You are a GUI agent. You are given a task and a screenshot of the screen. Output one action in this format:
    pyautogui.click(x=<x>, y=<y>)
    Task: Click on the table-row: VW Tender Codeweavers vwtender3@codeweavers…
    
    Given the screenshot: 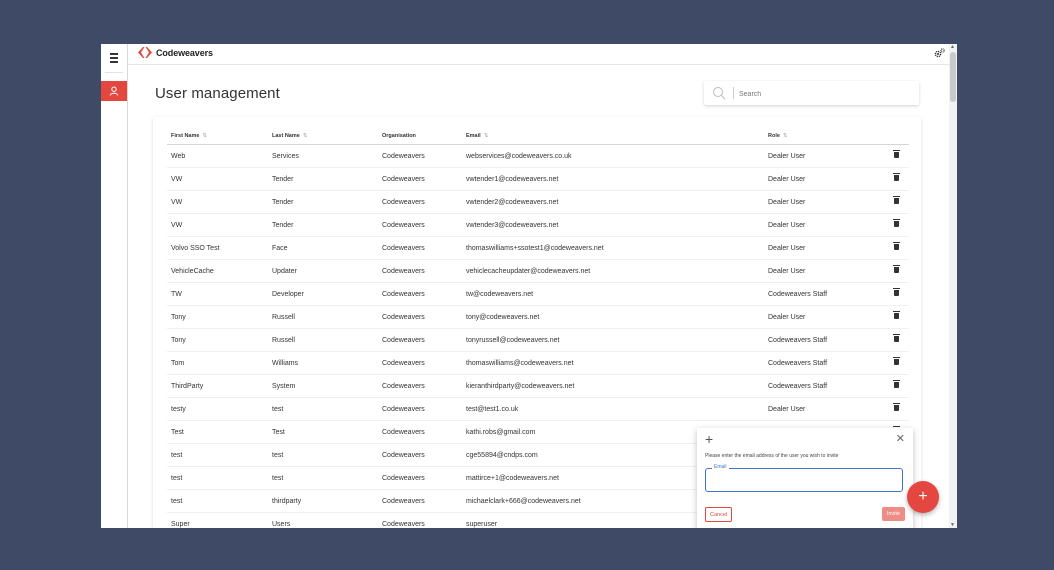 What is the action you would take?
    pyautogui.click(x=538, y=225)
    